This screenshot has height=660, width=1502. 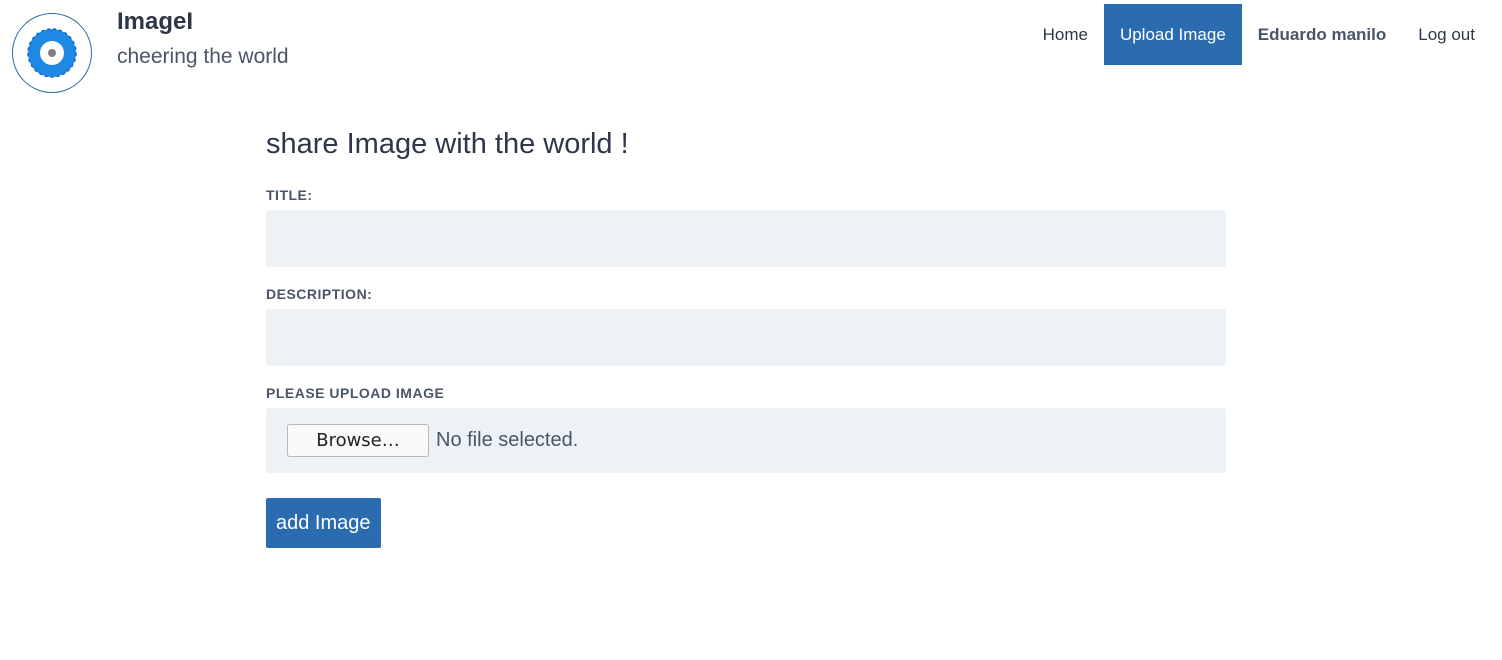 I want to click on brand-tagline: cheering the world, so click(x=203, y=56).